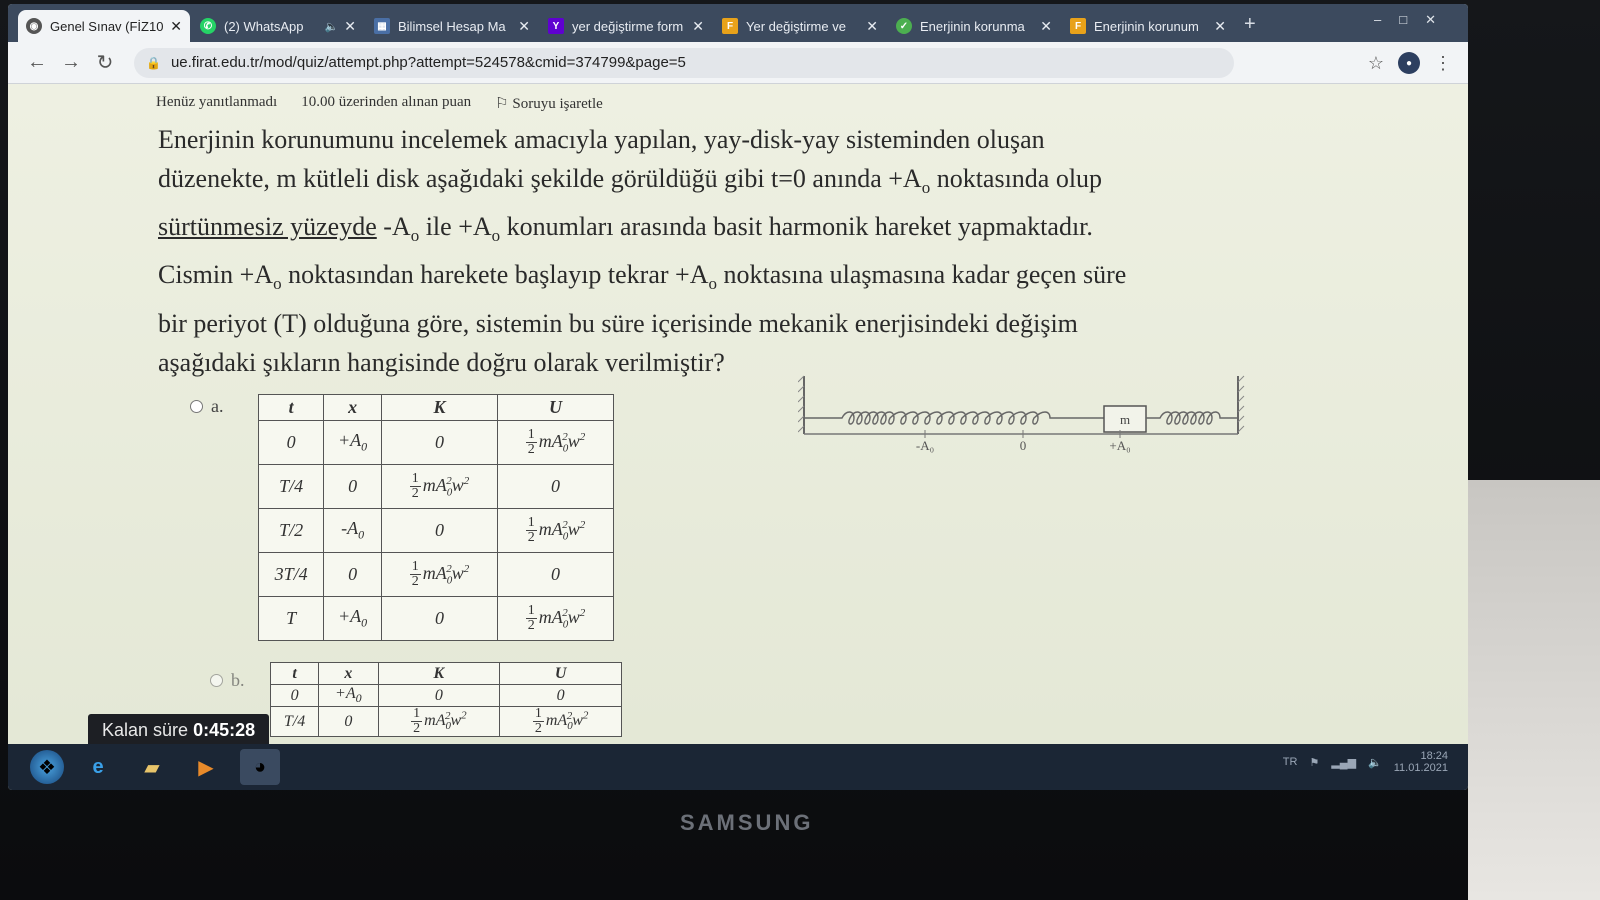 This screenshot has width=1600, height=900. I want to click on tab-enerjinin-korunma: ✓ Enerjinin korunma ✕, so click(974, 26).